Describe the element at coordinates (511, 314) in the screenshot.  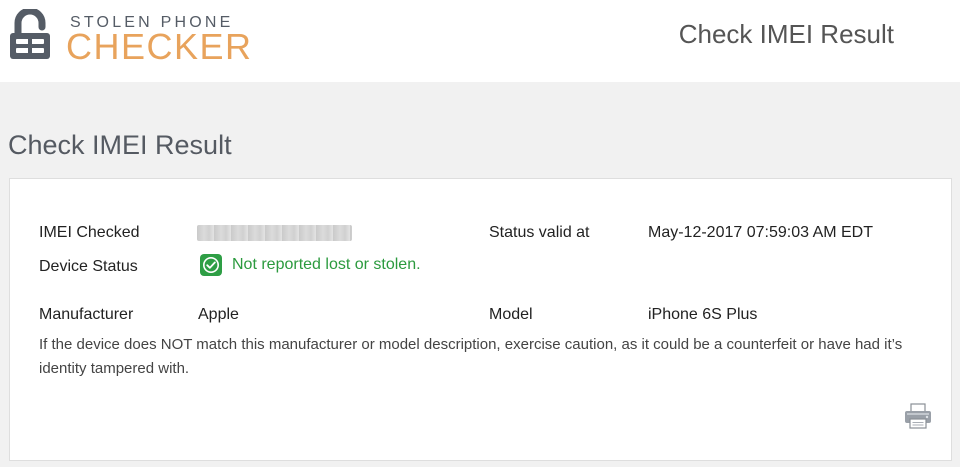
I see `model-label: Model` at that location.